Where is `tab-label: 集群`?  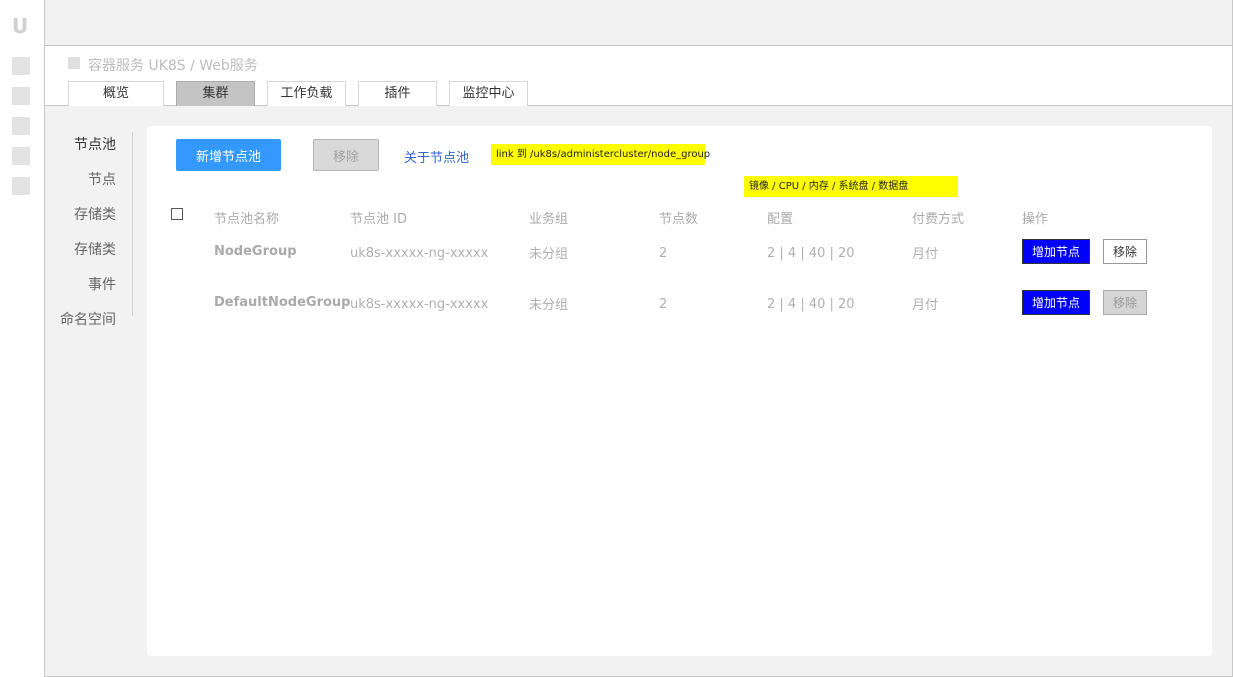 tab-label: 集群 is located at coordinates (215, 93).